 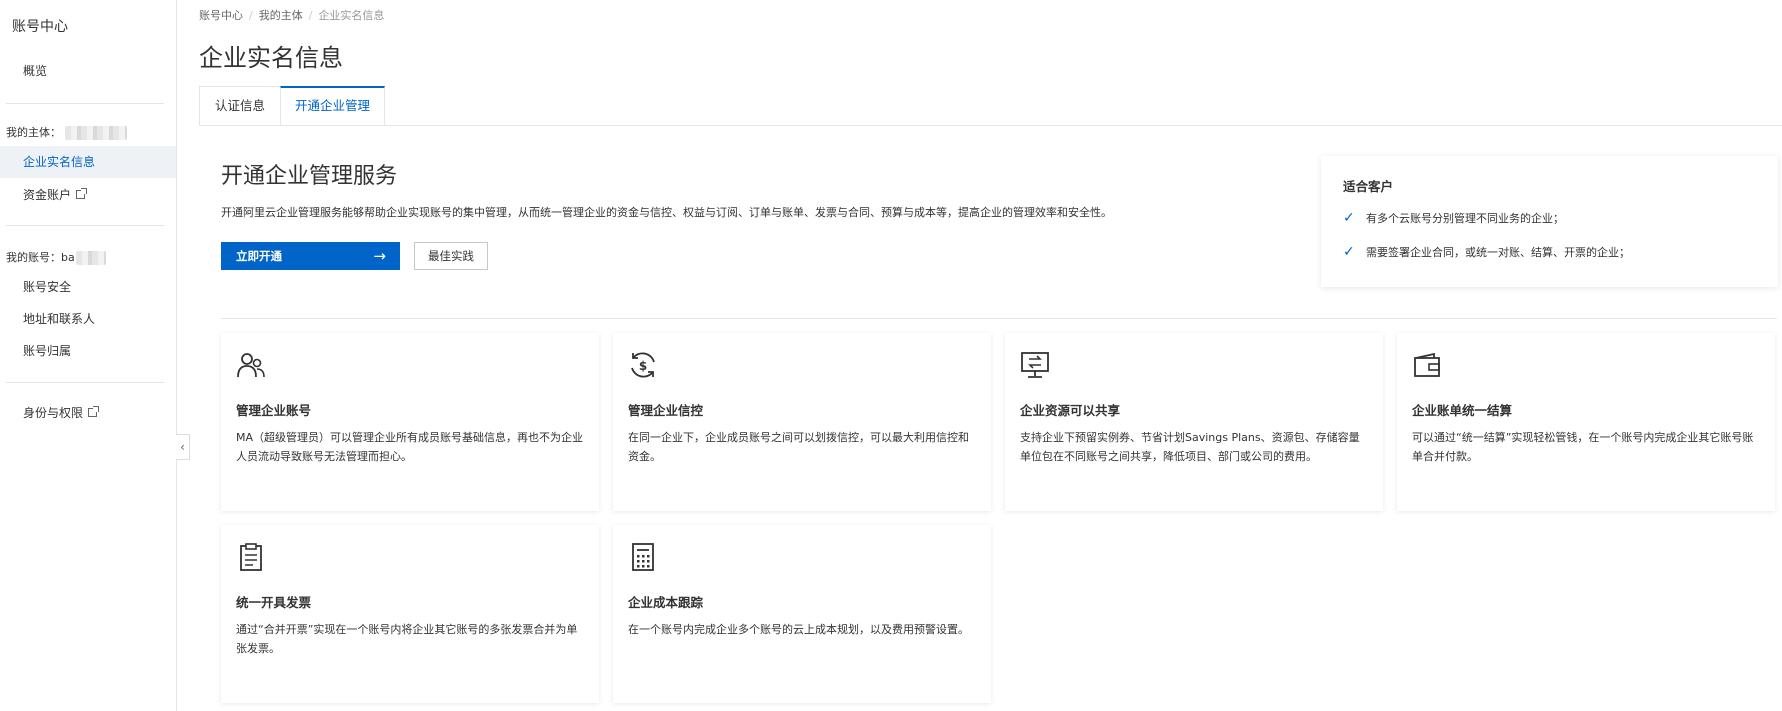 I want to click on fit-customers-title: 适合客户, so click(x=1368, y=186).